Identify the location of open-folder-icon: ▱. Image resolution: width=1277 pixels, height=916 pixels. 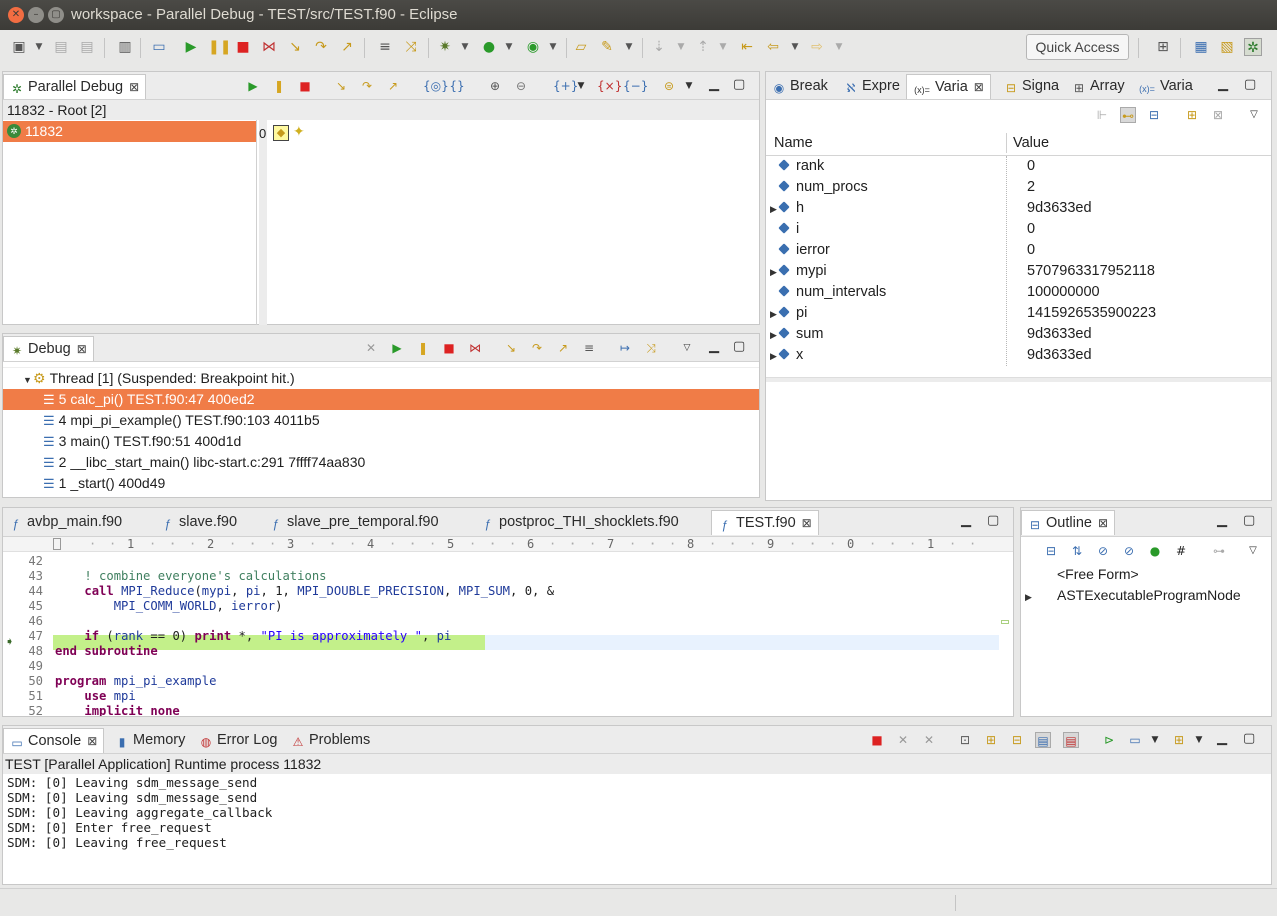
(581, 47).